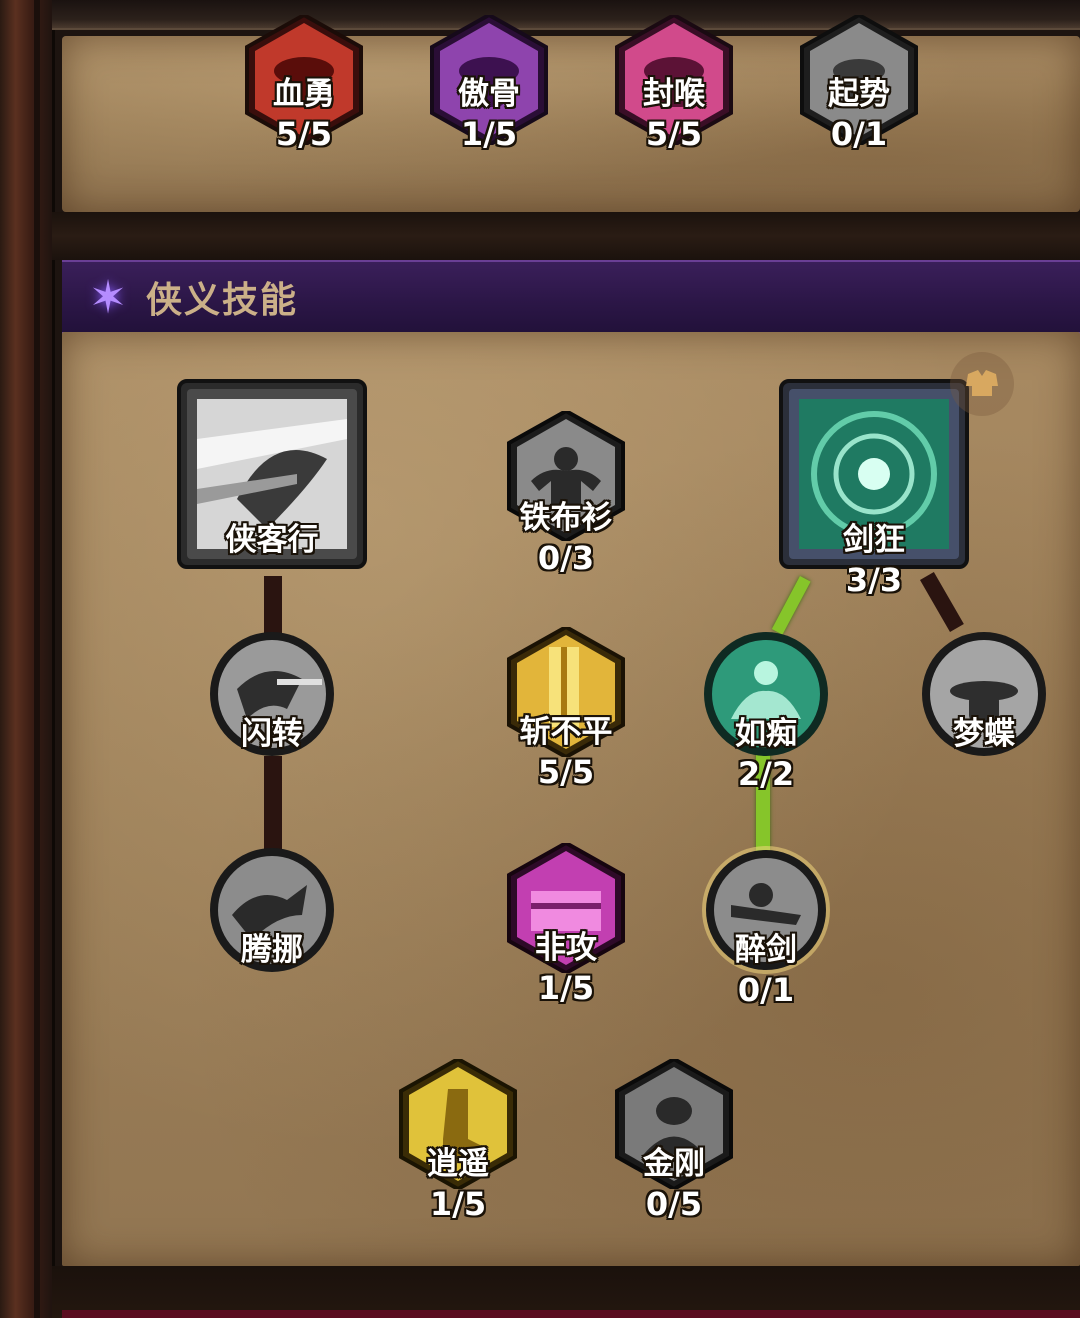 The image size is (1080, 1318). I want to click on skill-name: 非攻, so click(566, 948).